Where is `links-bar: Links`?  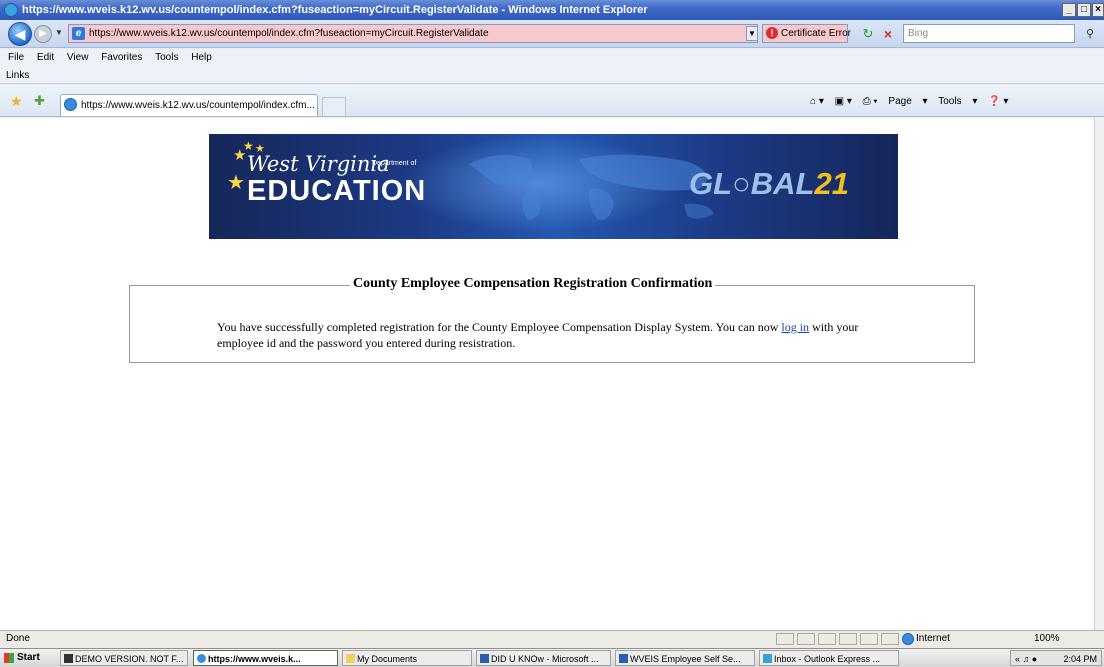
links-bar: Links is located at coordinates (552, 75).